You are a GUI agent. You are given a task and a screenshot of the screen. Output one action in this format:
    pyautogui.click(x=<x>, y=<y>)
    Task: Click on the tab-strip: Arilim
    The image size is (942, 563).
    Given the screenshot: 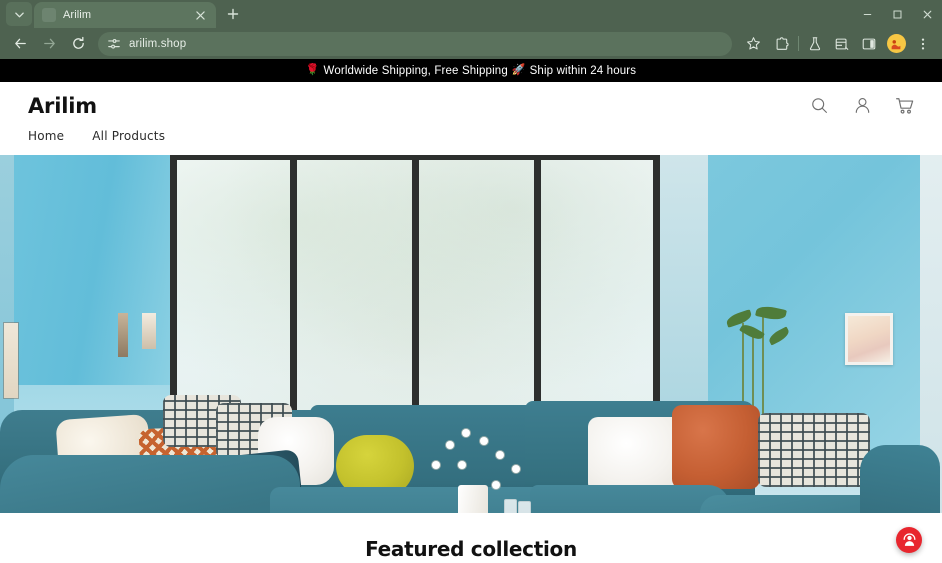 What is the action you would take?
    pyautogui.click(x=471, y=14)
    